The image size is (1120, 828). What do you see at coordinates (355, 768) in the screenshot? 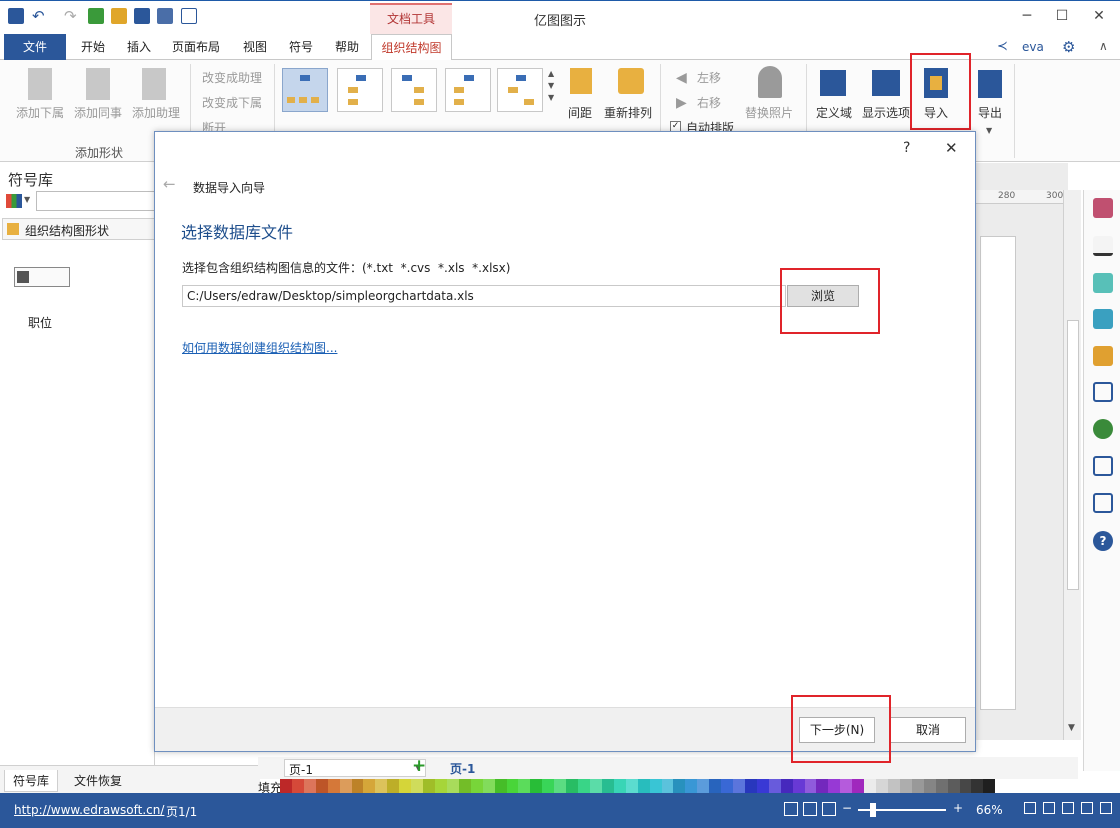
I see `page-dropdown: 页-1 ▼` at bounding box center [355, 768].